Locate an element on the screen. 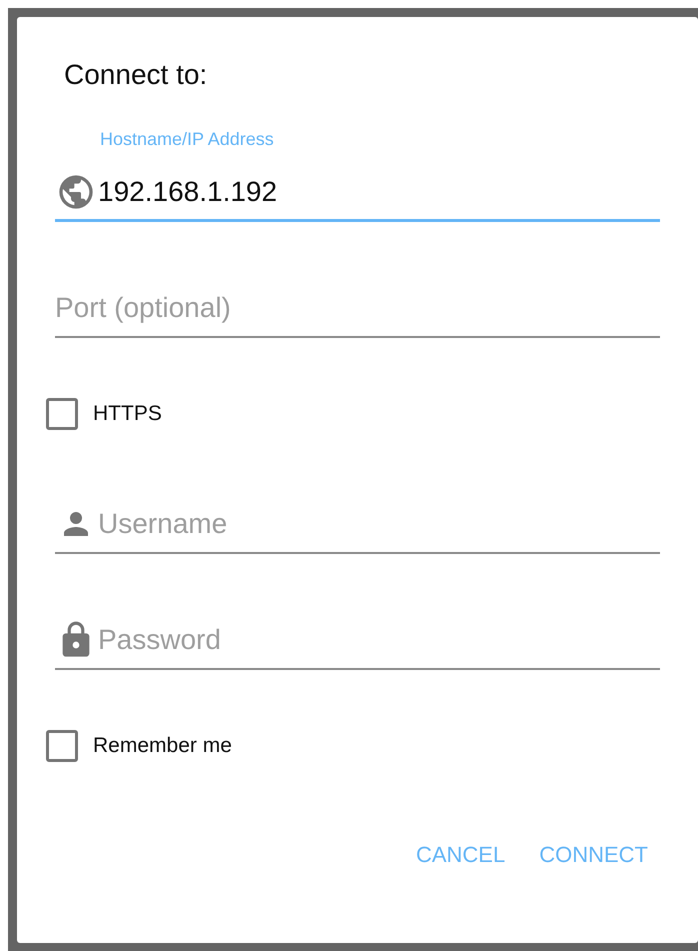  dialog-button: CANCEL is located at coordinates (461, 854).